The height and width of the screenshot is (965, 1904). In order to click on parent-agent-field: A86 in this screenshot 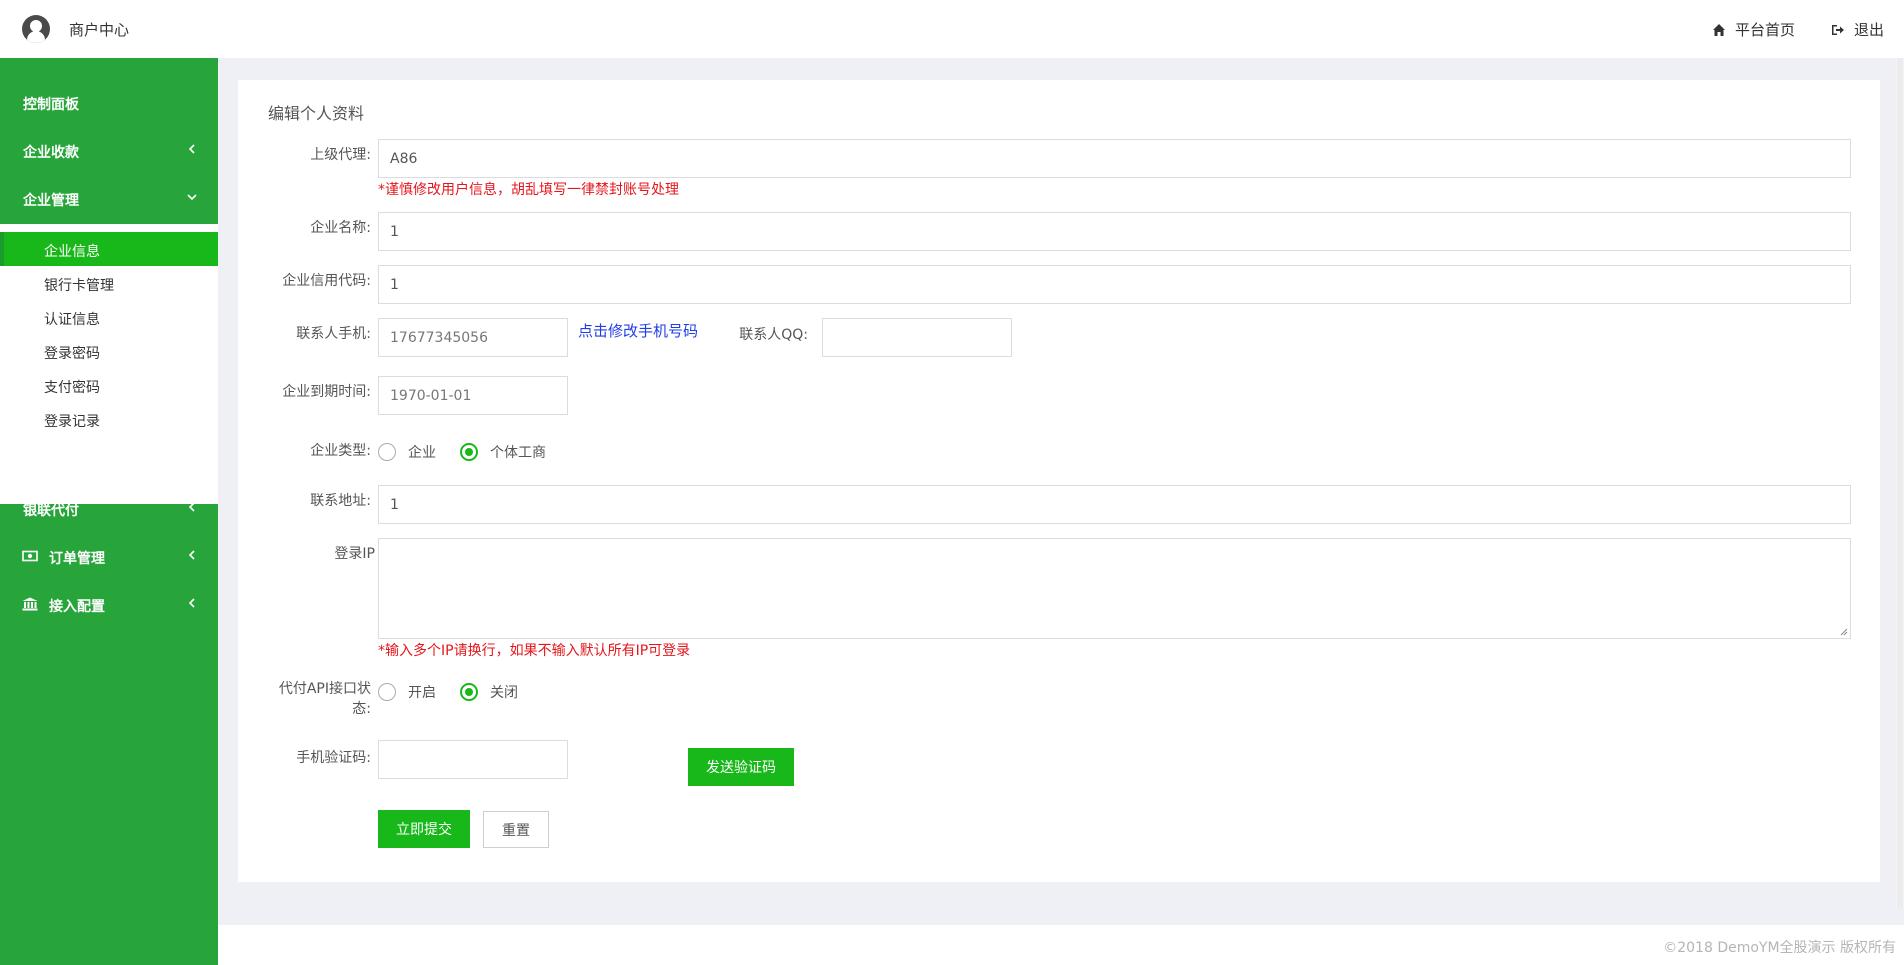, I will do `click(1114, 158)`.